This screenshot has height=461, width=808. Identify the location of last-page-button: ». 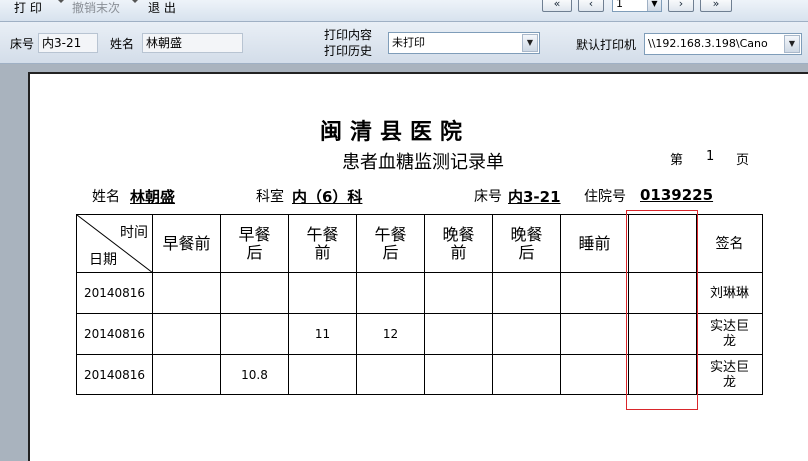
(716, 6).